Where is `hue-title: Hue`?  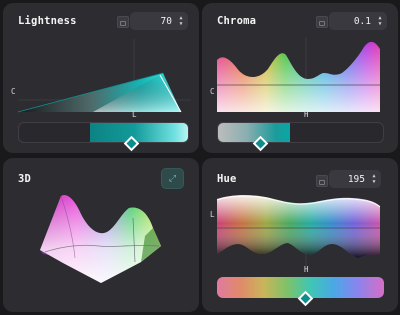 hue-title: Hue is located at coordinates (227, 179).